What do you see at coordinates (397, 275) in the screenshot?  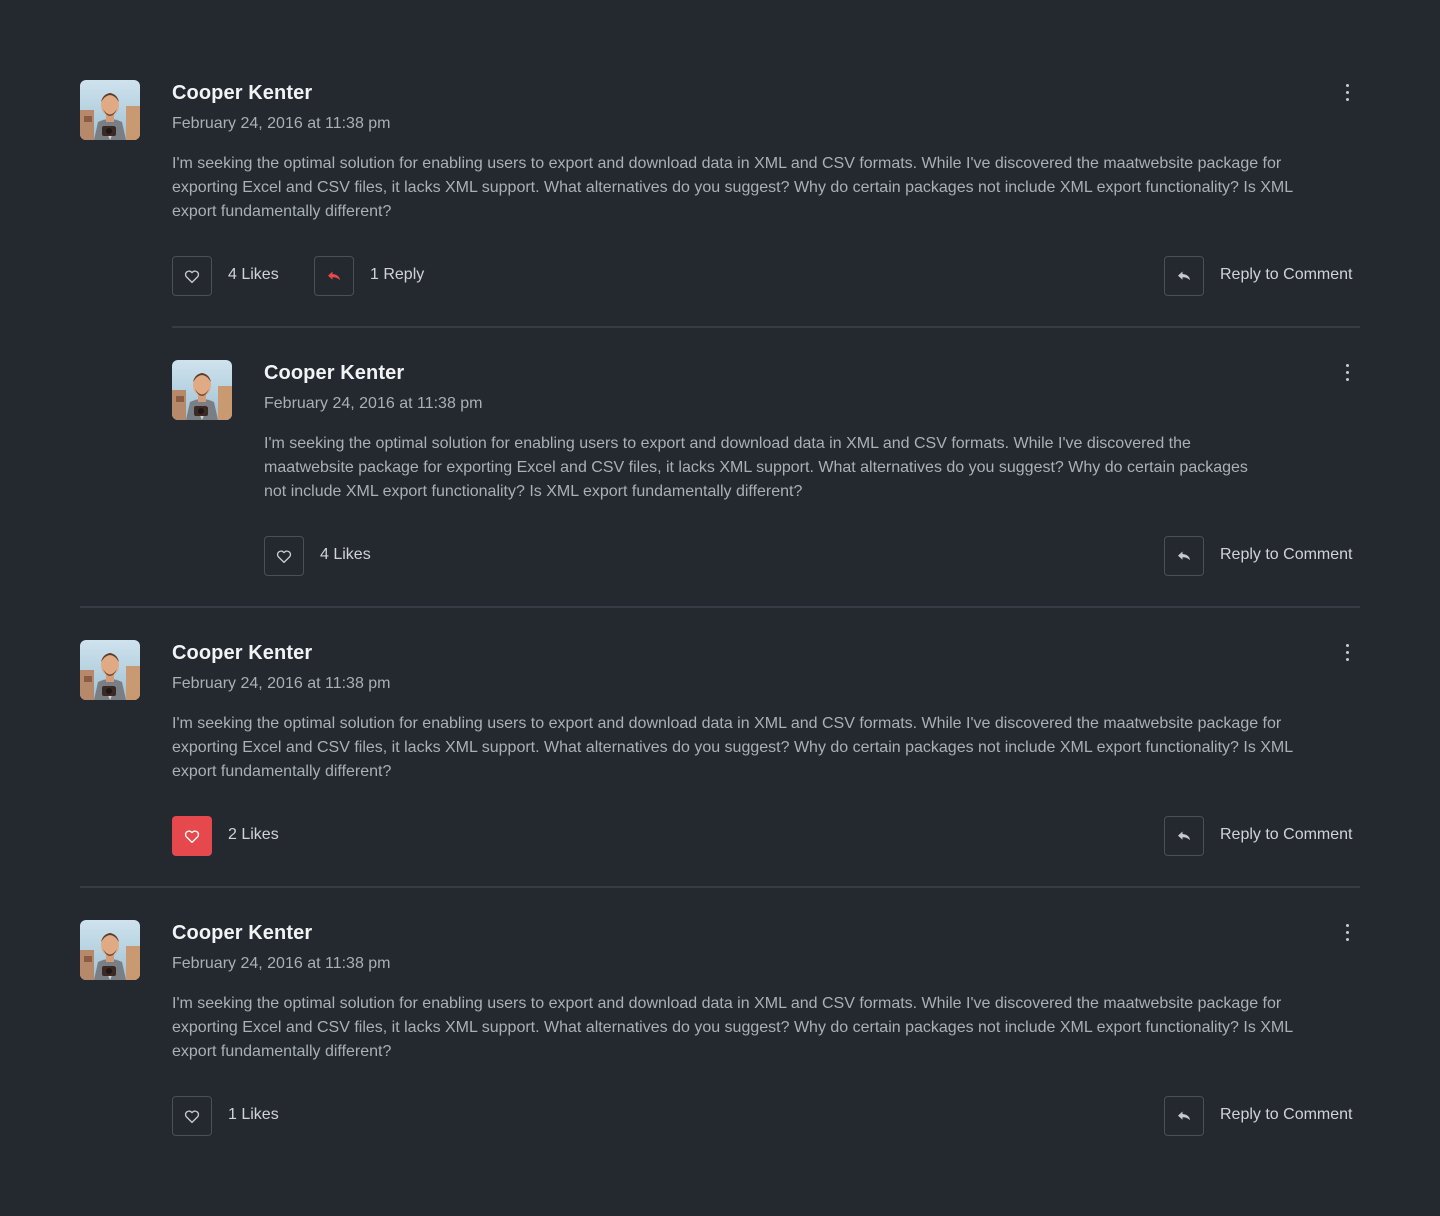 I see `replies-count: 1 Reply` at bounding box center [397, 275].